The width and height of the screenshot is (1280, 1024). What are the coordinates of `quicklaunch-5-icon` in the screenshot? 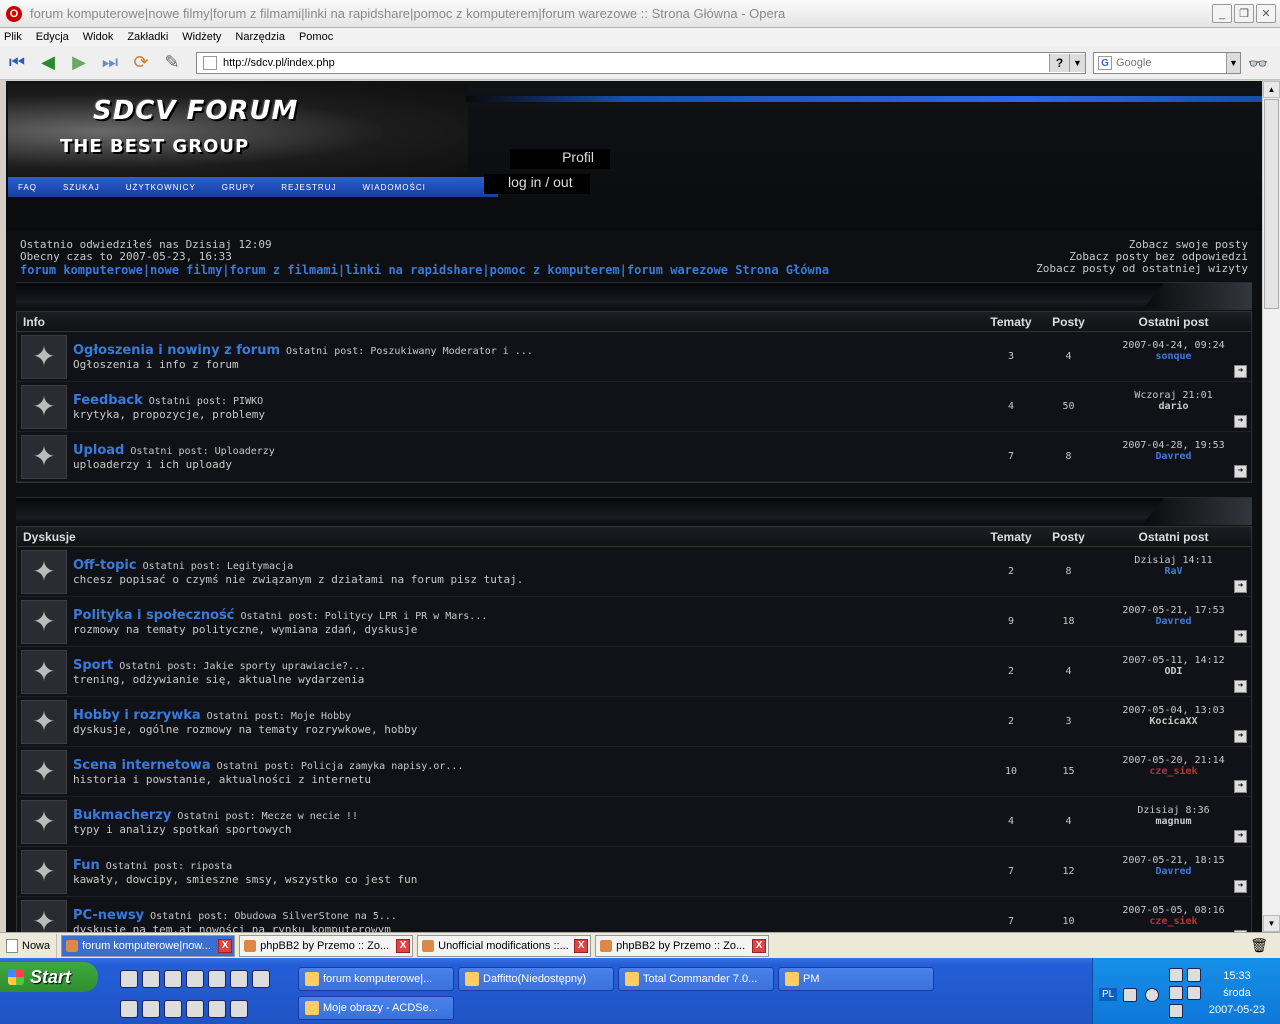 It's located at (217, 979).